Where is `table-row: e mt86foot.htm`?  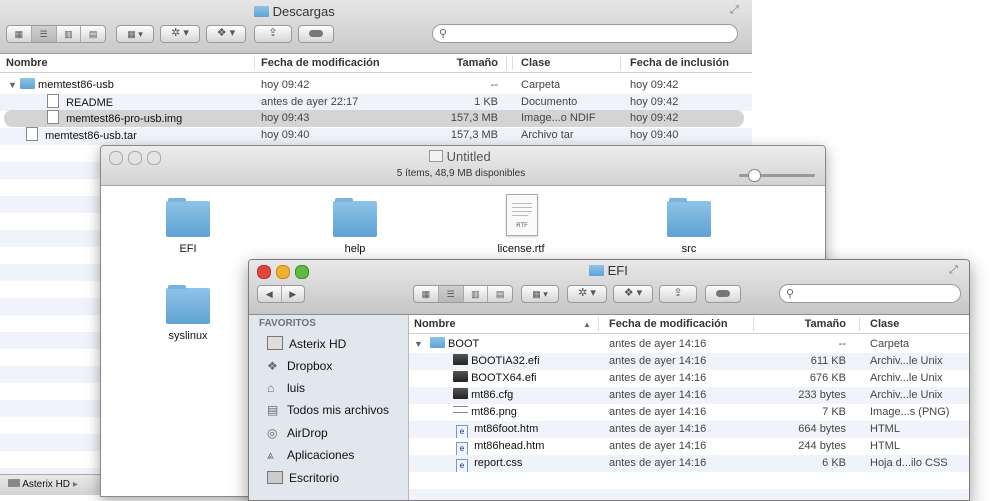 table-row: e mt86foot.htm is located at coordinates (526, 429).